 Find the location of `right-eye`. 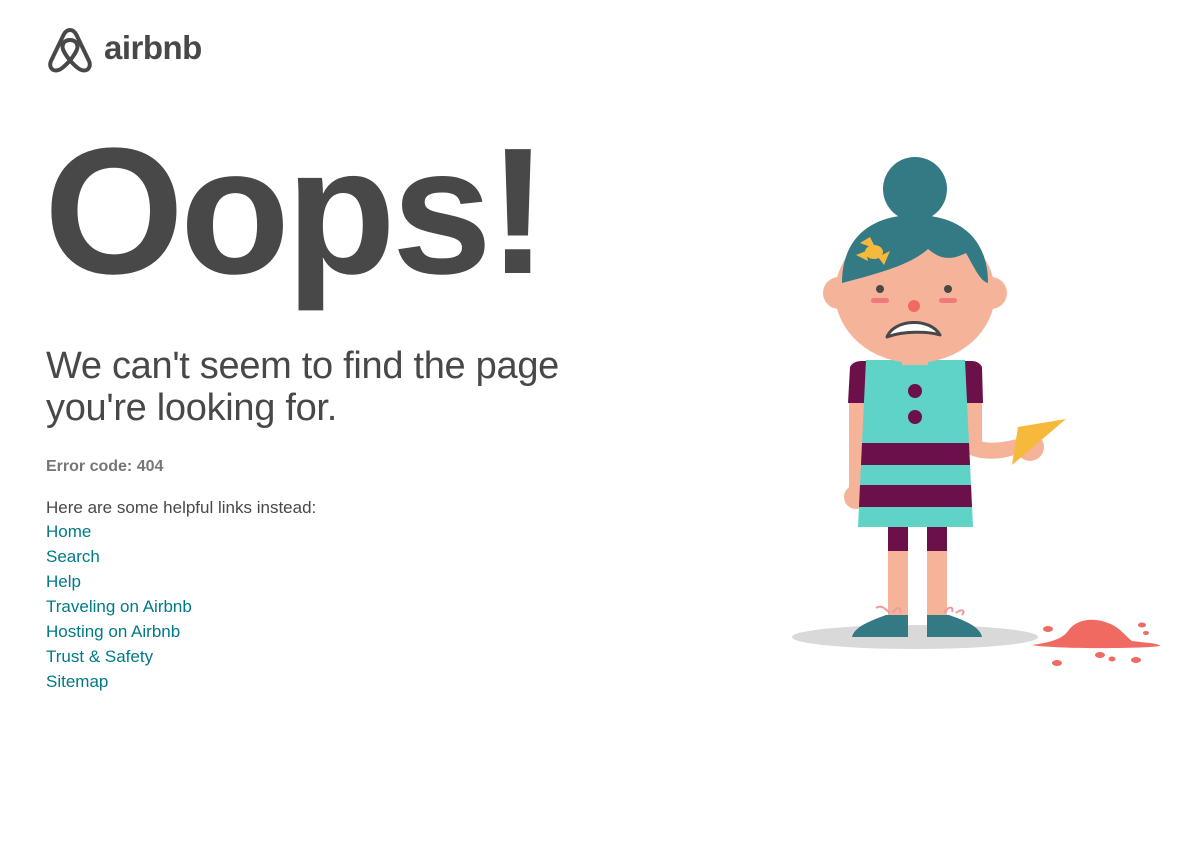

right-eye is located at coordinates (948, 289).